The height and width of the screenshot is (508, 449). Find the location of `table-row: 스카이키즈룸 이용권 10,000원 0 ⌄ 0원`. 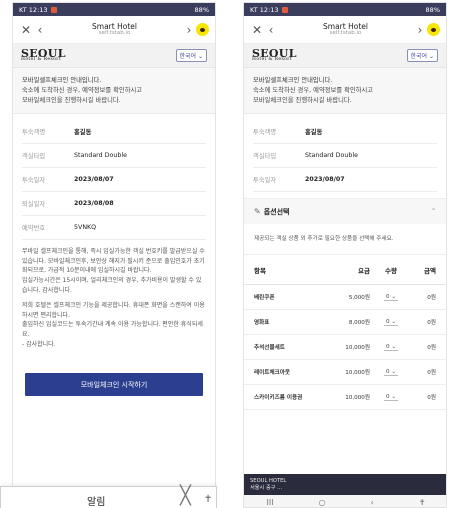

table-row: 스카이키즈룸 이용권 10,000원 0 ⌄ 0원 is located at coordinates (345, 398).